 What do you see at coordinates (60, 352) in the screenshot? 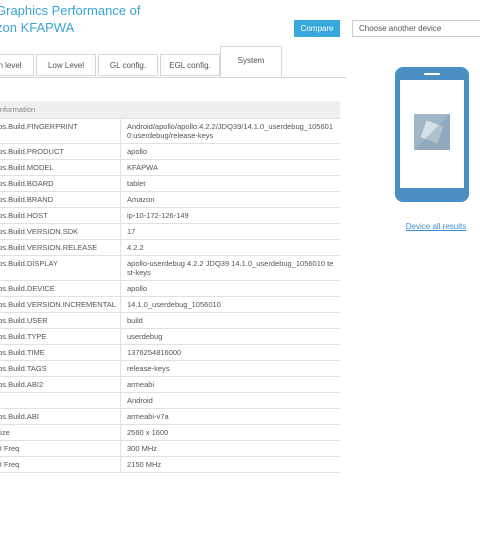
I see `row-key: oid.os.Build.TIME` at bounding box center [60, 352].